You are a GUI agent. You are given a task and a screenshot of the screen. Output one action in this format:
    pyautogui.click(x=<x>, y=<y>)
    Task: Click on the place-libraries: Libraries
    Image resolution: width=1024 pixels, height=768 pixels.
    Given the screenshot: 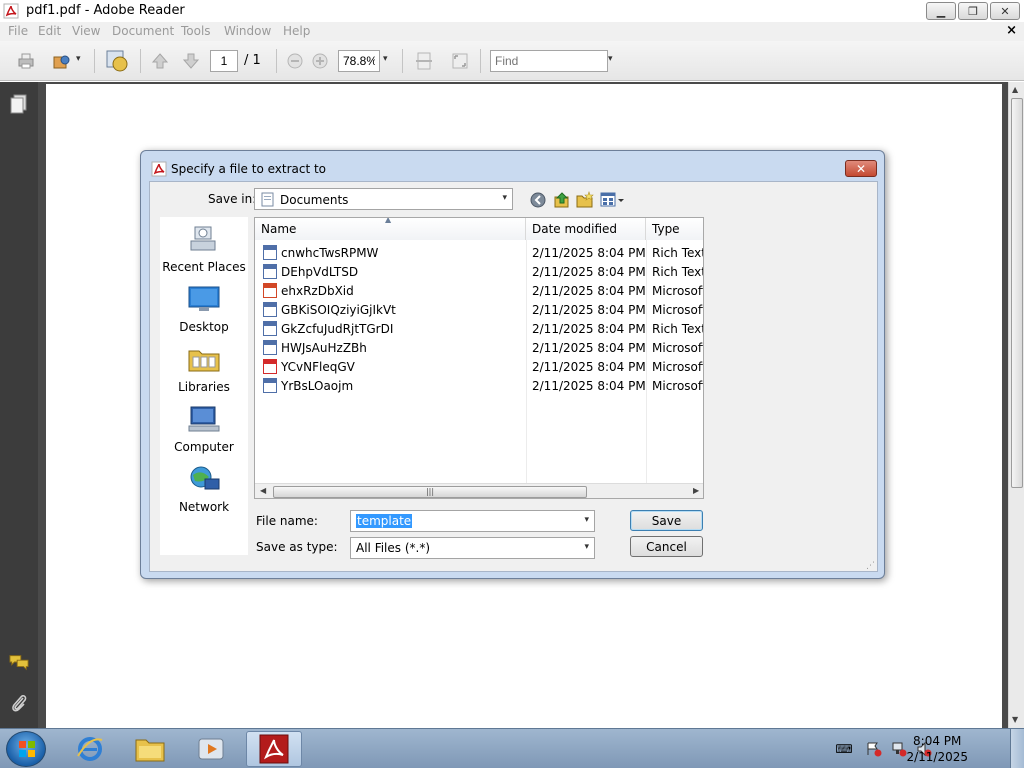 What is the action you would take?
    pyautogui.click(x=204, y=369)
    